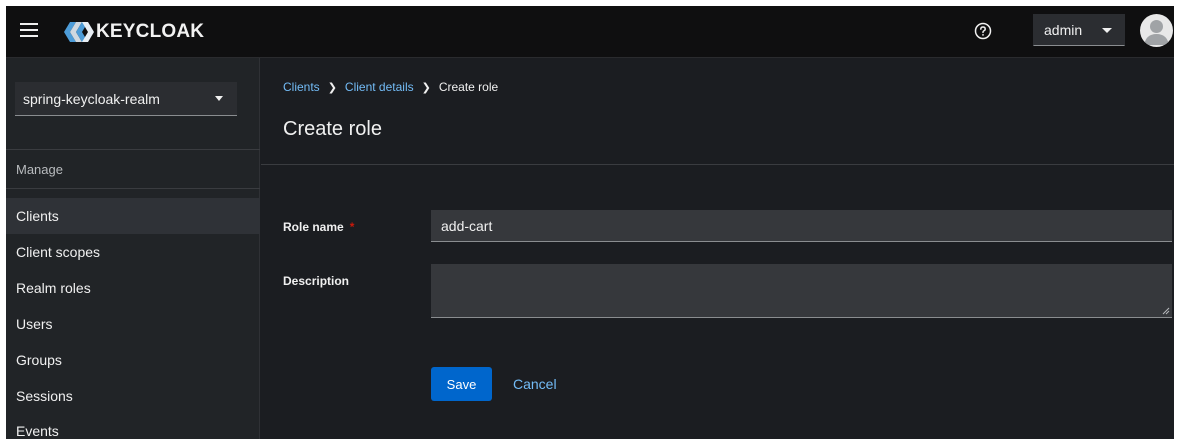 This screenshot has width=1180, height=445. Describe the element at coordinates (379, 87) in the screenshot. I see `breadcrumb-client-details-link: Client details` at that location.